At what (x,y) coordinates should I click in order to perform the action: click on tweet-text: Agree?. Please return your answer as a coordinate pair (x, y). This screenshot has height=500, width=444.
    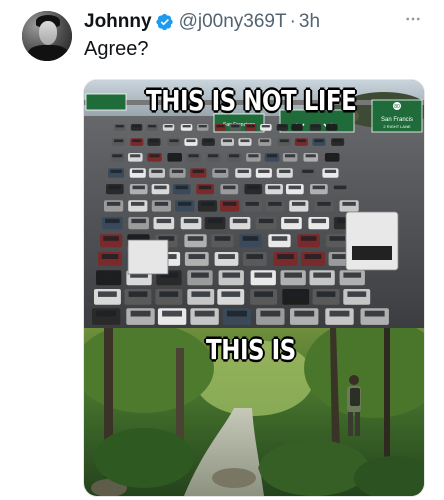
    Looking at the image, I should click on (116, 49).